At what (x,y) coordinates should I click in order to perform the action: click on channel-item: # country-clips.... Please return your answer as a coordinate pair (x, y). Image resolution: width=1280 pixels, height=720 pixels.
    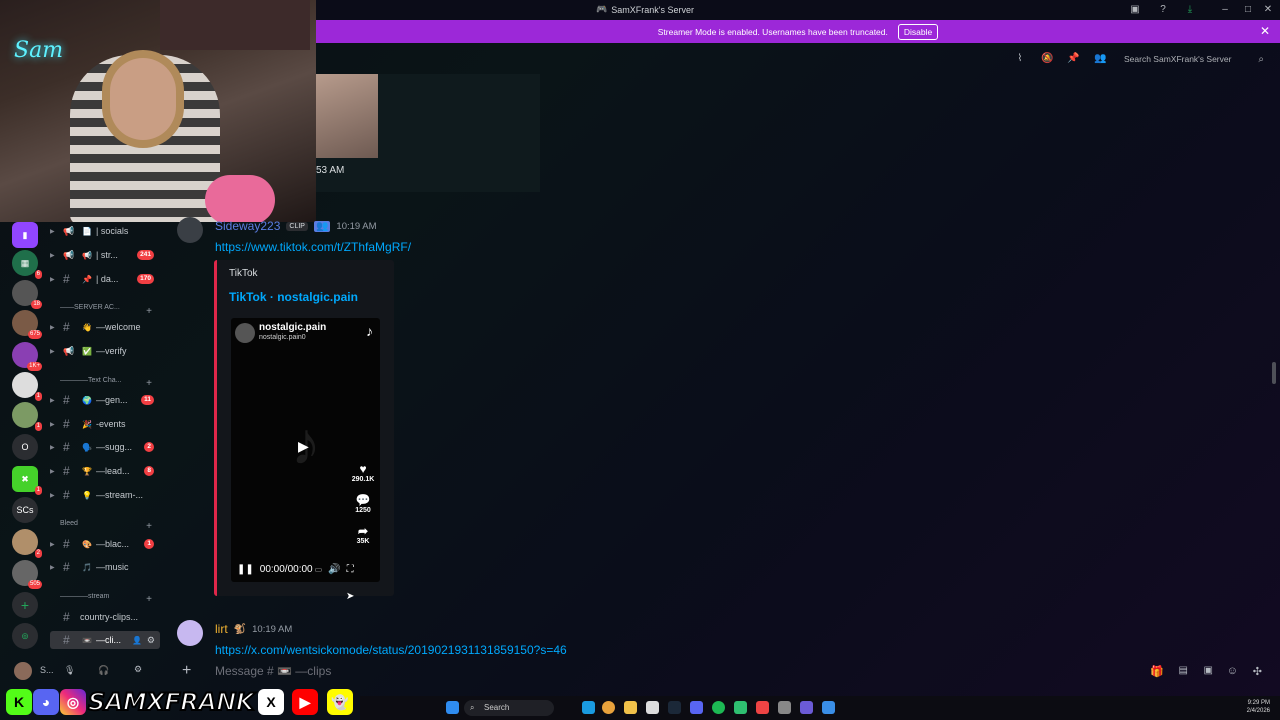
    Looking at the image, I should click on (105, 617).